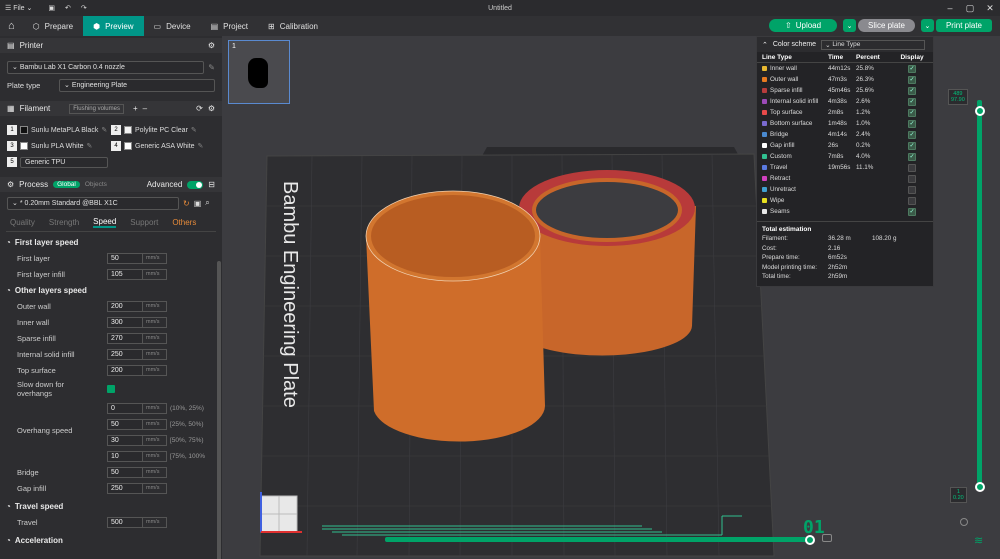 This screenshot has height=559, width=1000. What do you see at coordinates (827, 538) in the screenshot?
I see `move-slider-icon` at bounding box center [827, 538].